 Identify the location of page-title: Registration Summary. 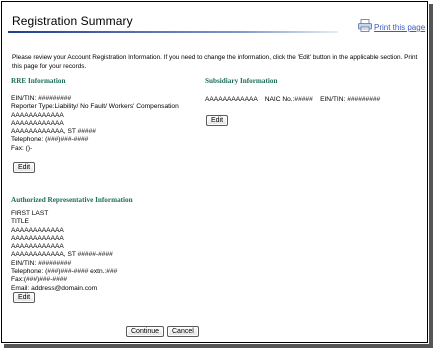
(72, 21).